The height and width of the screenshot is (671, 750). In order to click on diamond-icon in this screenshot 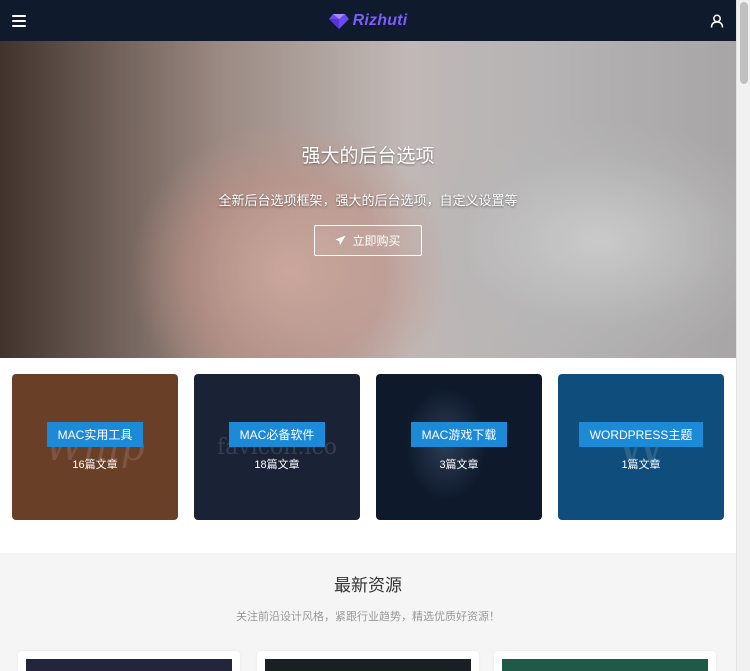, I will do `click(338, 21)`.